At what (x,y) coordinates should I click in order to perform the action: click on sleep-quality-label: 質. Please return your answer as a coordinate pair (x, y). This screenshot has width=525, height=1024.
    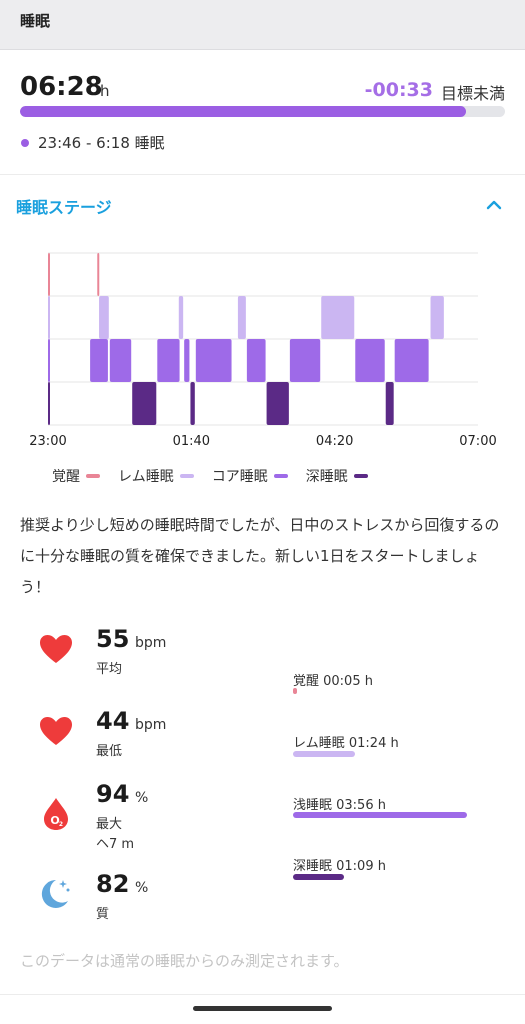
    Looking at the image, I should click on (103, 914).